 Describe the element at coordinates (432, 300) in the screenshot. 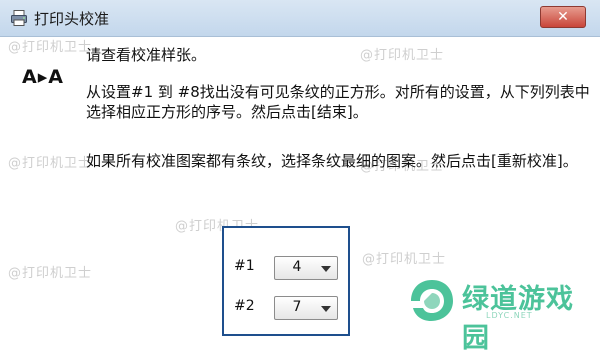

I see `brand-logo-icon` at that location.